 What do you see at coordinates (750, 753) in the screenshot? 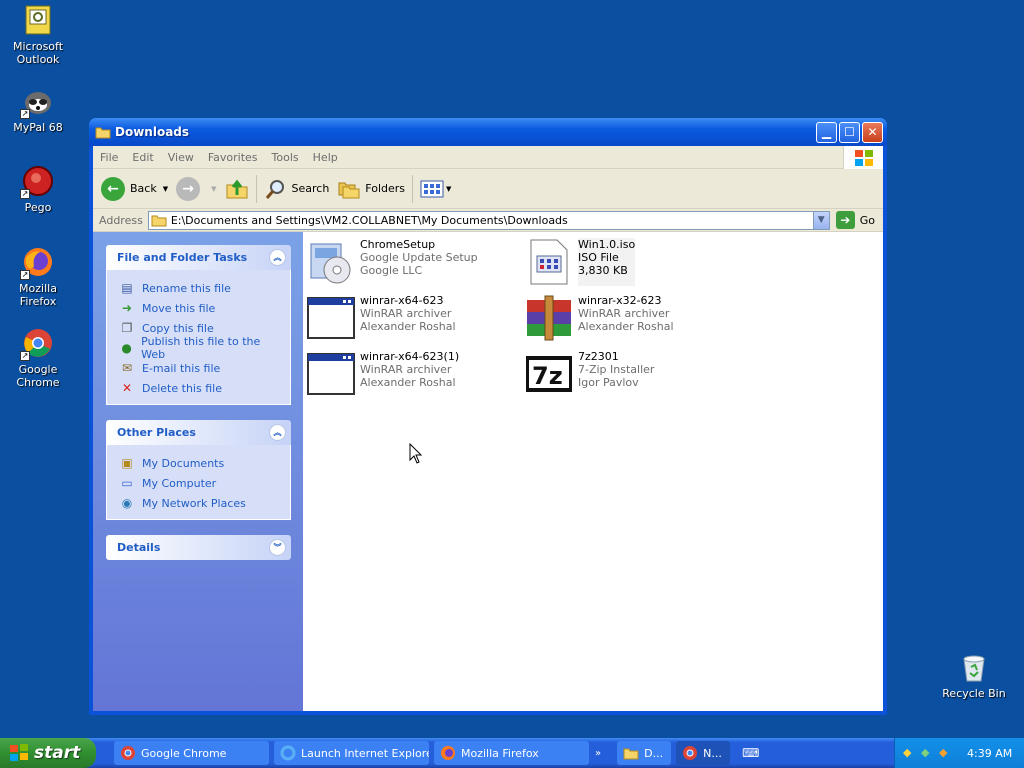
I see `keyboard-icon: ⌨` at bounding box center [750, 753].